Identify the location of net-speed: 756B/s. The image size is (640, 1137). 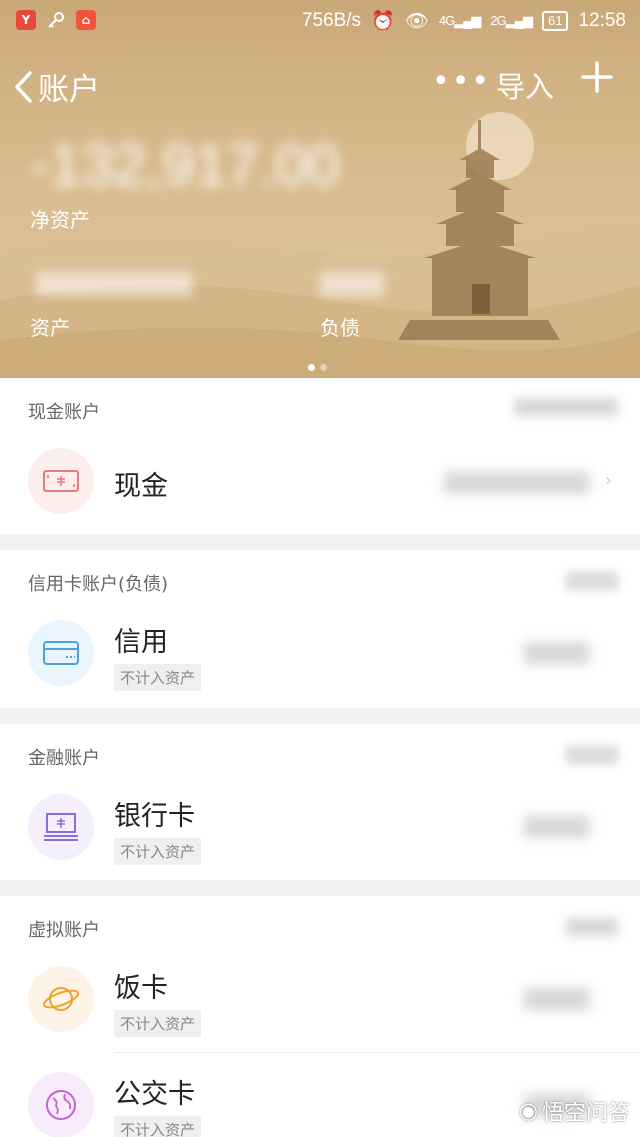
(331, 20).